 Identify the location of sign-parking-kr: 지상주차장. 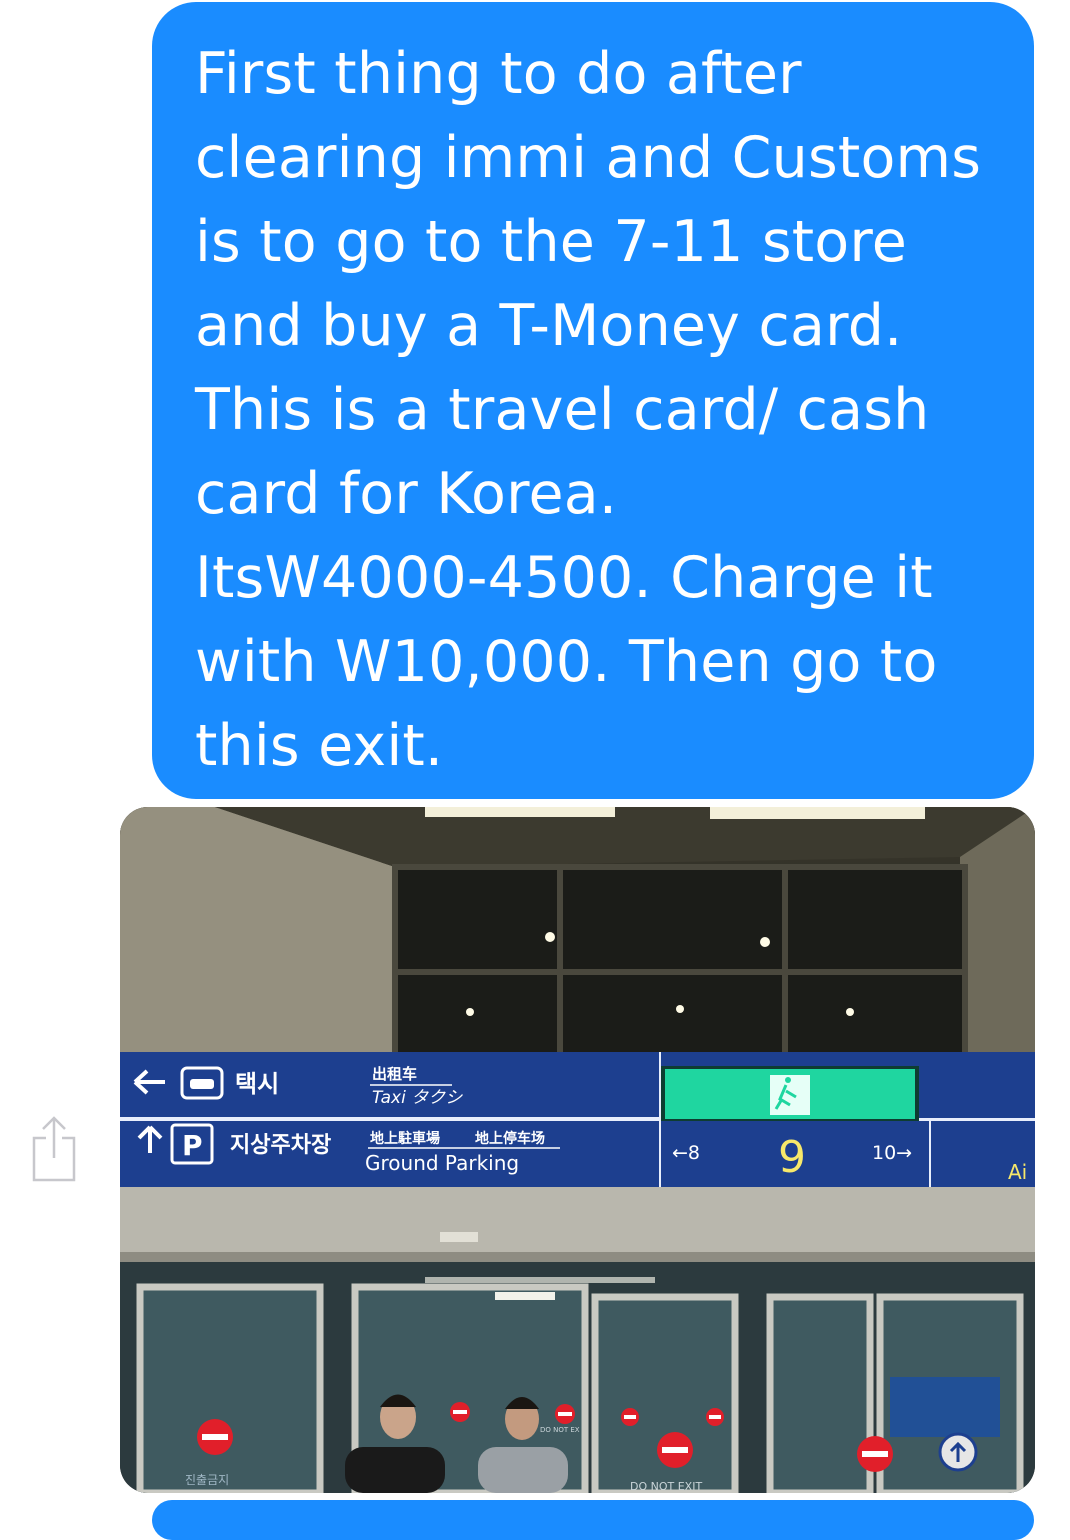
(280, 1145).